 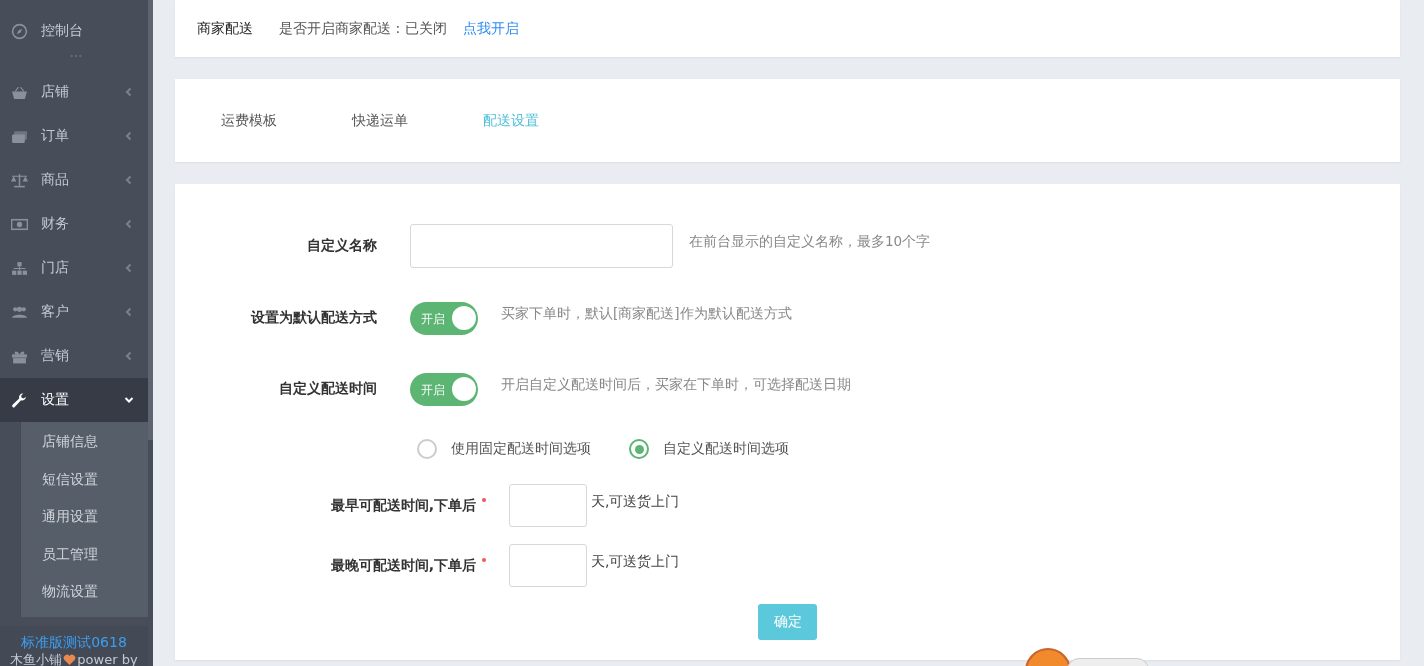 What do you see at coordinates (541, 246) in the screenshot?
I see `name-input-field` at bounding box center [541, 246].